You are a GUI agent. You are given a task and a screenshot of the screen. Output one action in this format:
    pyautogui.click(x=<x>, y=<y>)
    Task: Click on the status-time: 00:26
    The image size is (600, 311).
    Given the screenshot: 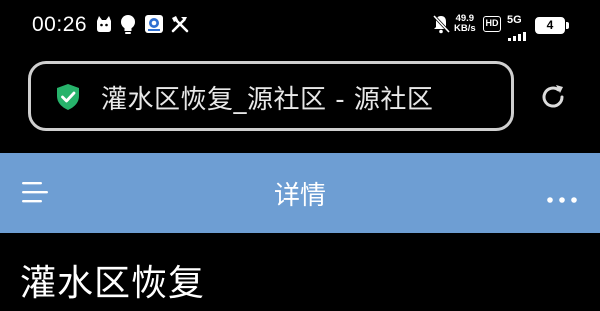 What is the action you would take?
    pyautogui.click(x=60, y=24)
    